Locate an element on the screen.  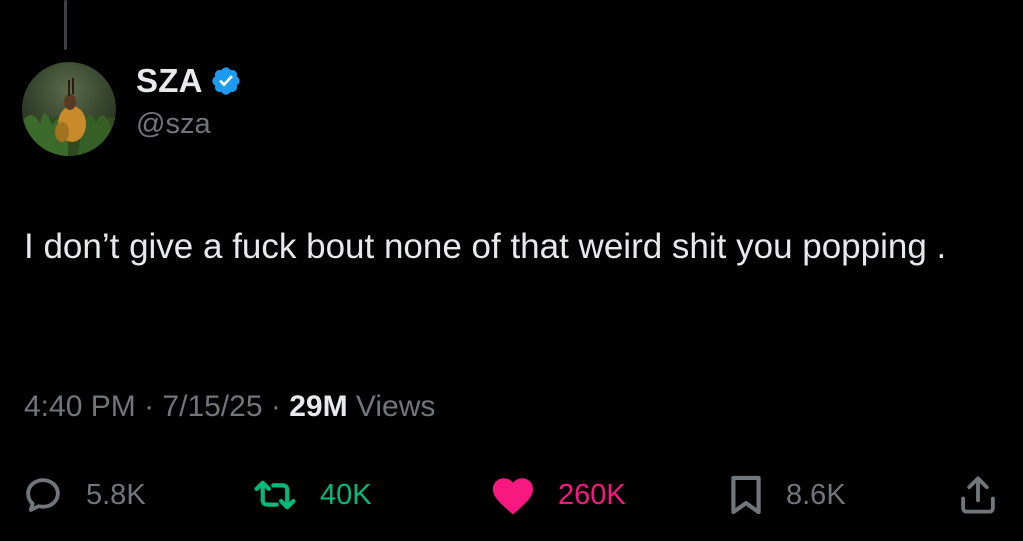
avatar is located at coordinates (69, 109).